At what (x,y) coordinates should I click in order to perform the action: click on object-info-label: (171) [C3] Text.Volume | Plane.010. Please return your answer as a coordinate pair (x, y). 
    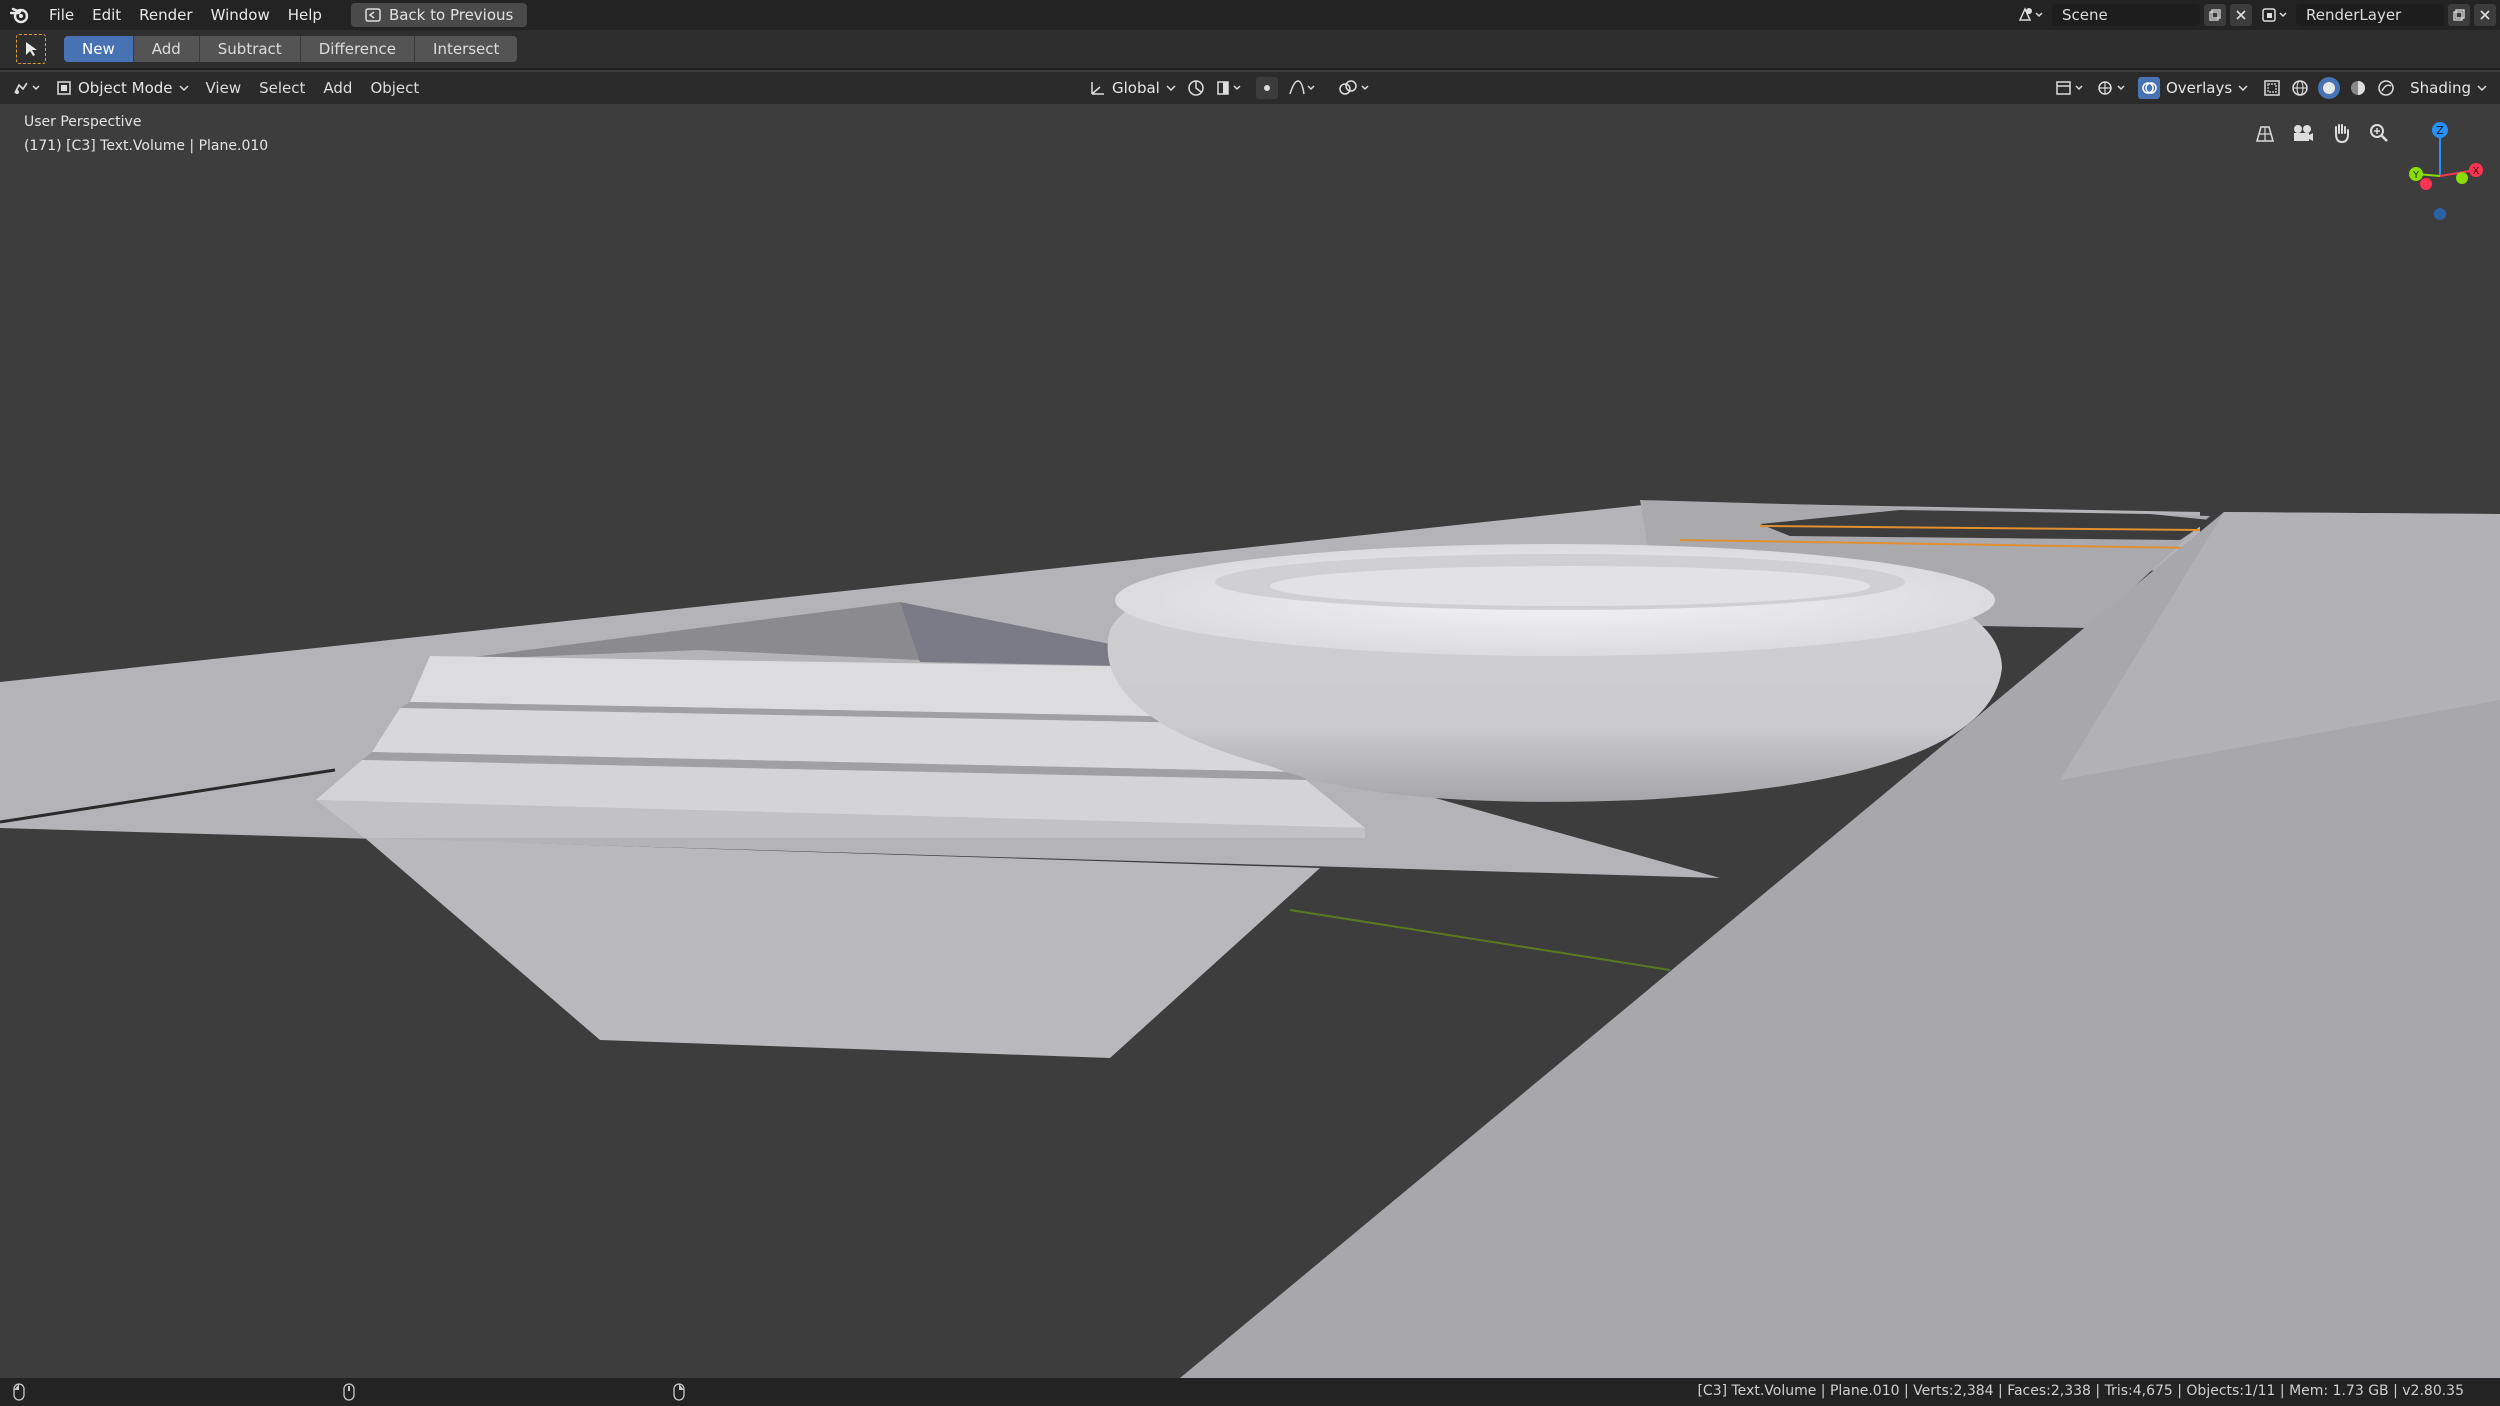
    Looking at the image, I should click on (146, 146).